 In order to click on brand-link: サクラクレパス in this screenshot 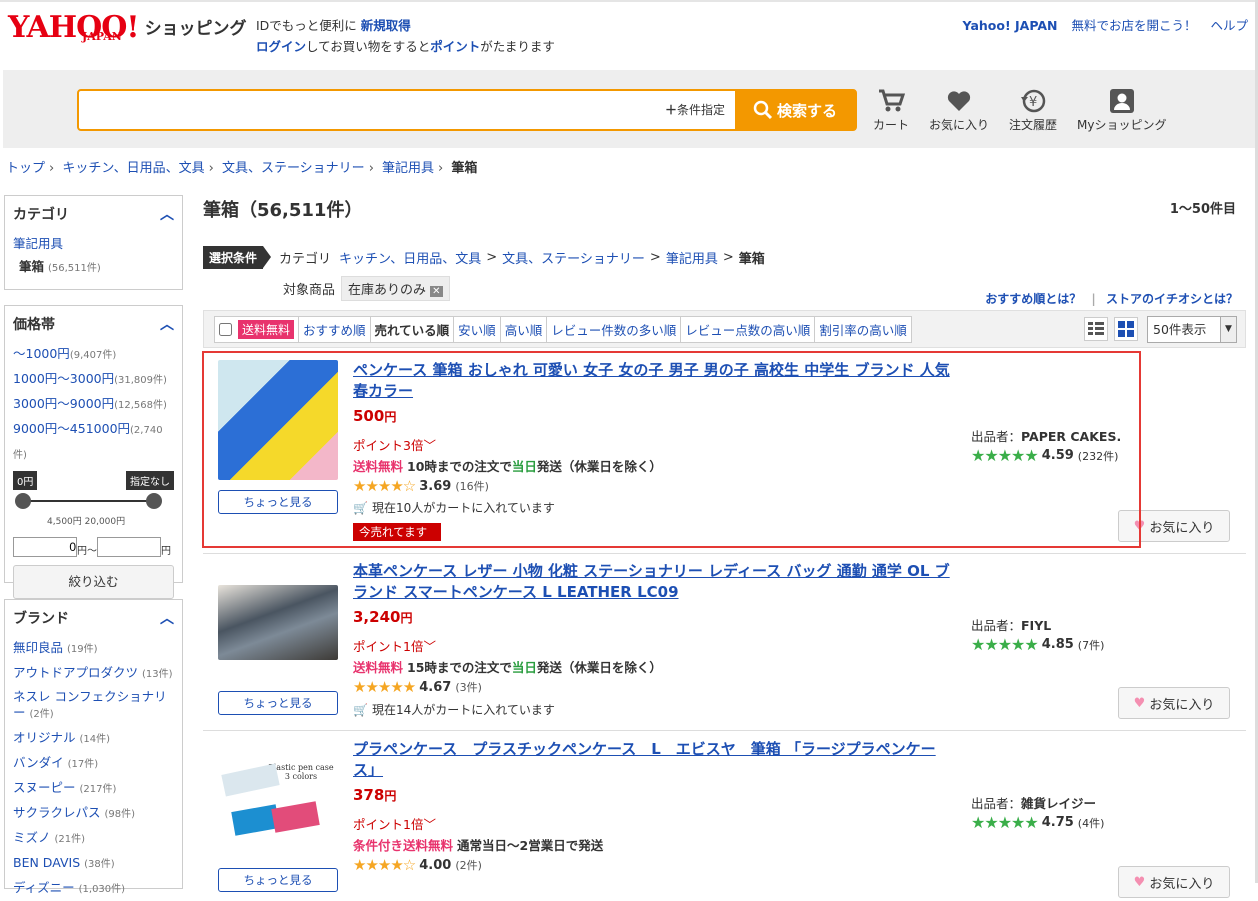, I will do `click(57, 812)`.